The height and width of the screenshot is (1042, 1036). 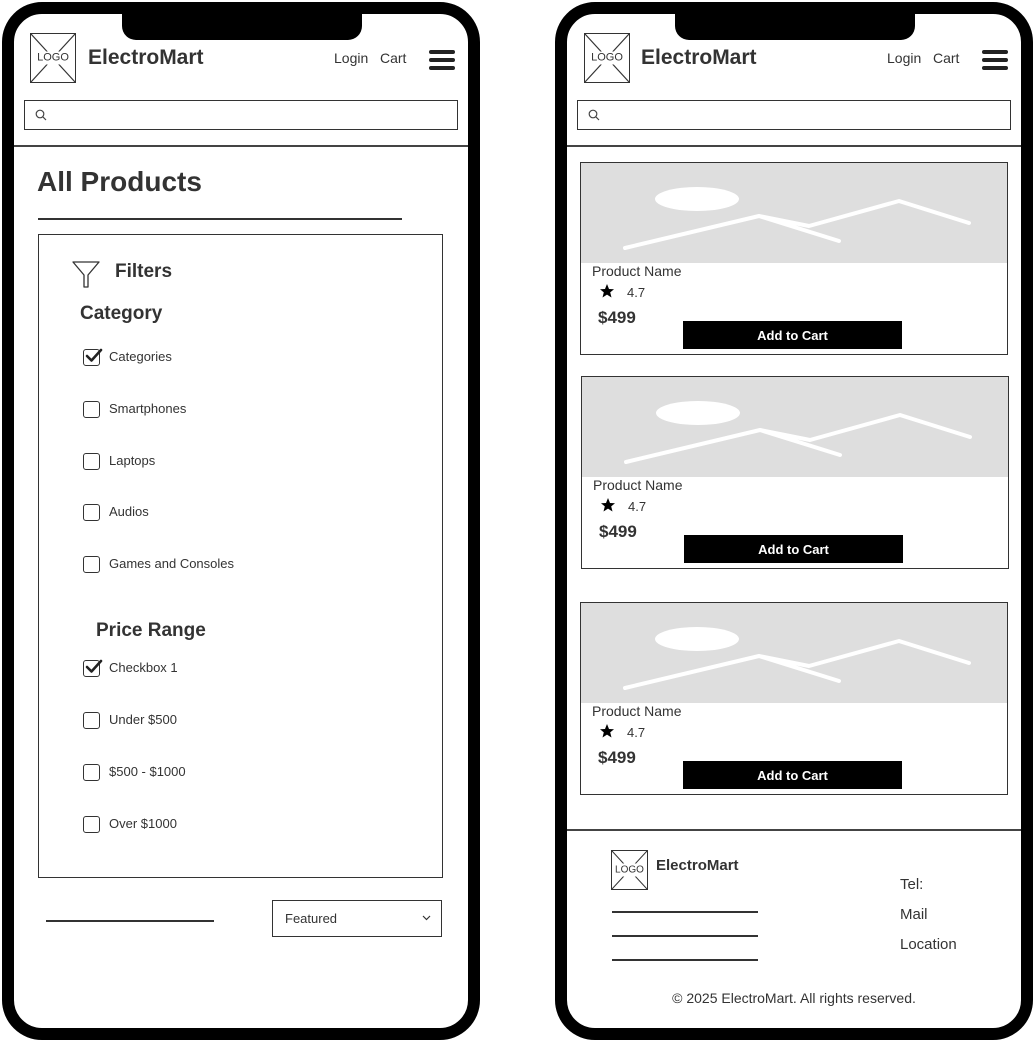 What do you see at coordinates (130, 921) in the screenshot?
I see `divider-line` at bounding box center [130, 921].